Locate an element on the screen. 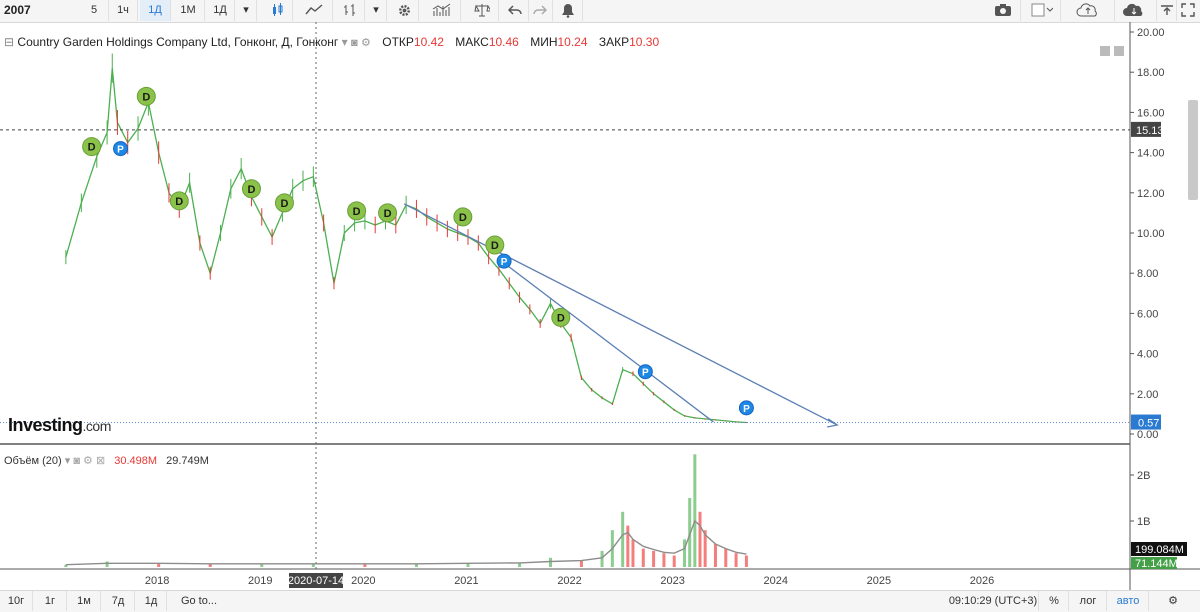 This screenshot has width=1200, height=612. x-tick-label: 2018 is located at coordinates (157, 581).